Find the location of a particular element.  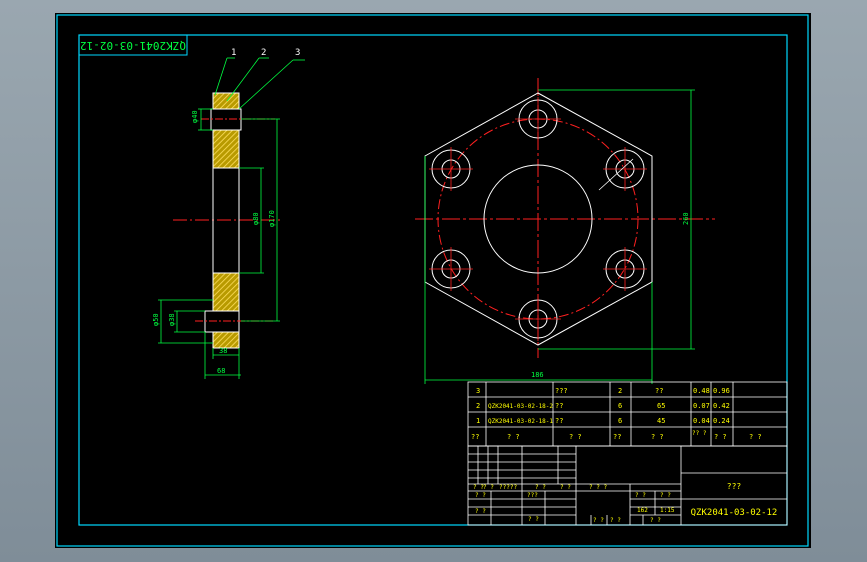

side-top-flange-hatch is located at coordinates (226, 101).